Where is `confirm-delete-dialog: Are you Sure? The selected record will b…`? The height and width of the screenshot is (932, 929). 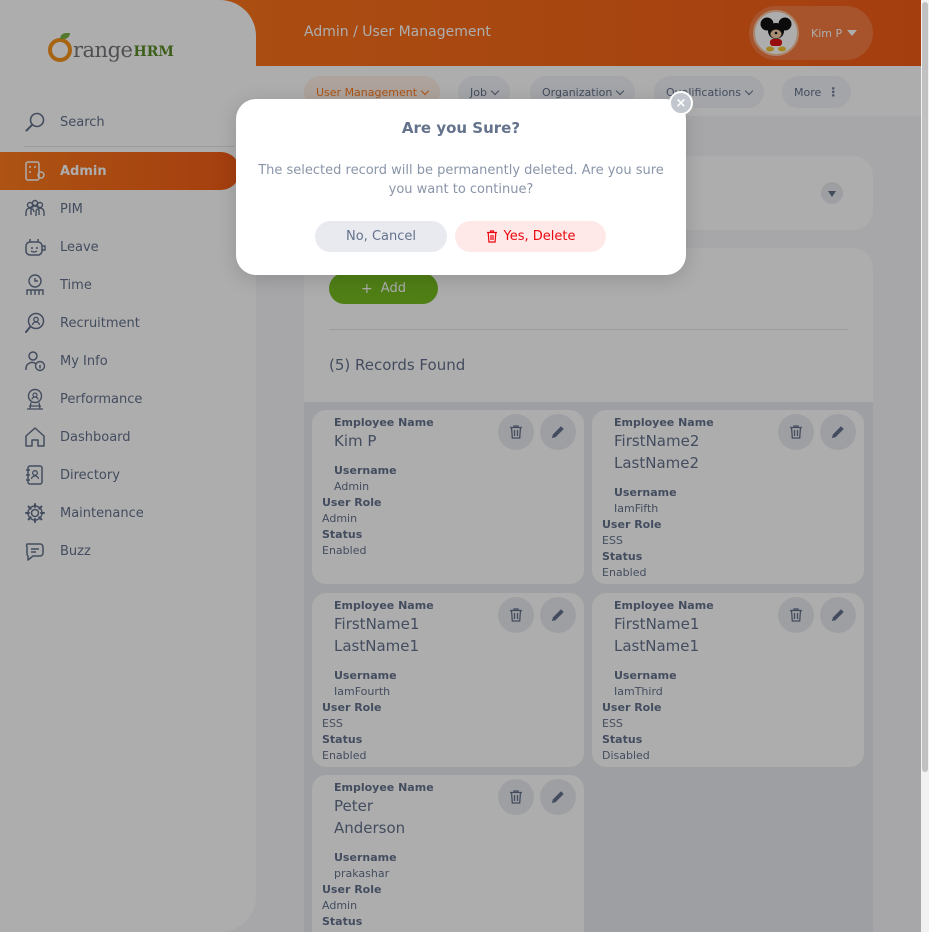 confirm-delete-dialog: Are you Sure? The selected record will b… is located at coordinates (461, 187).